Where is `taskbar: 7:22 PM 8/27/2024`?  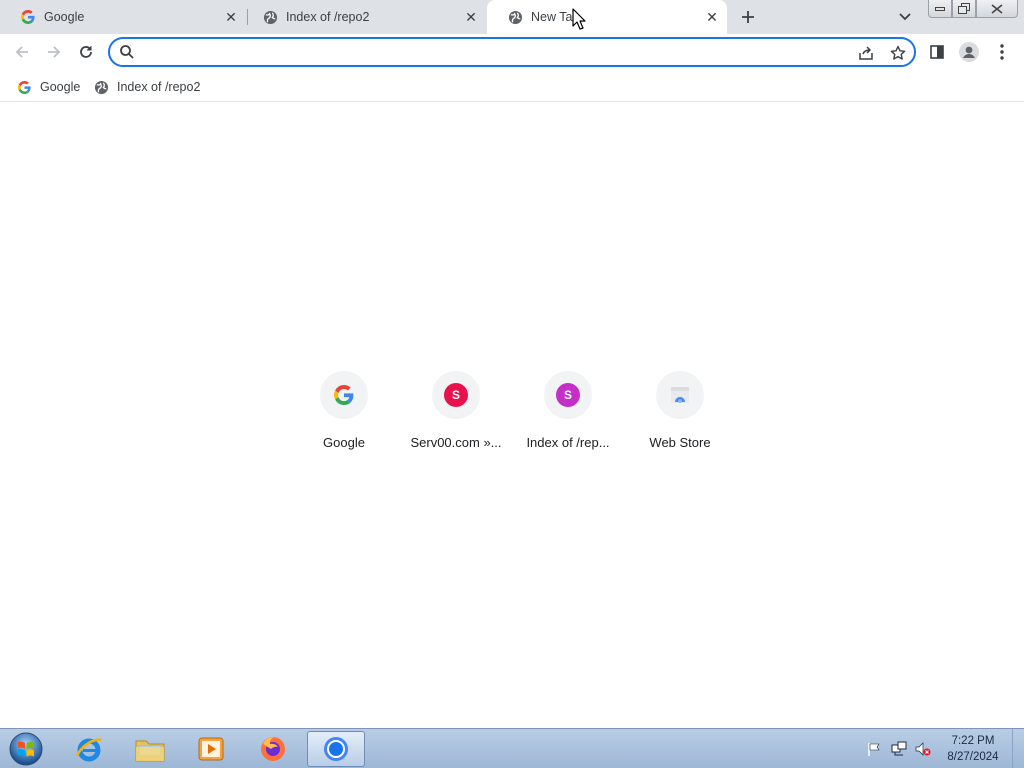
taskbar: 7:22 PM 8/27/2024 is located at coordinates (512, 748).